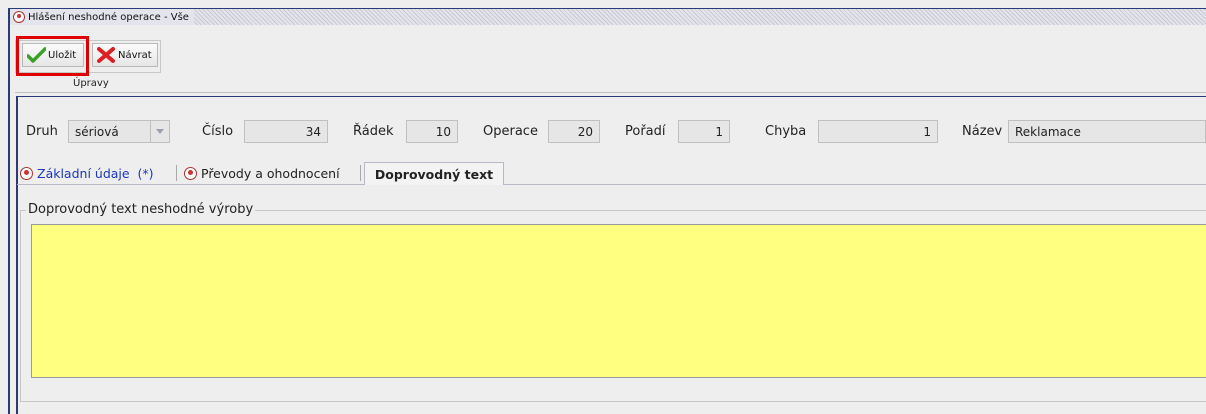  Describe the element at coordinates (108, 17) in the screenshot. I see `window-title: Hlášení neshodné operace - Vše` at that location.